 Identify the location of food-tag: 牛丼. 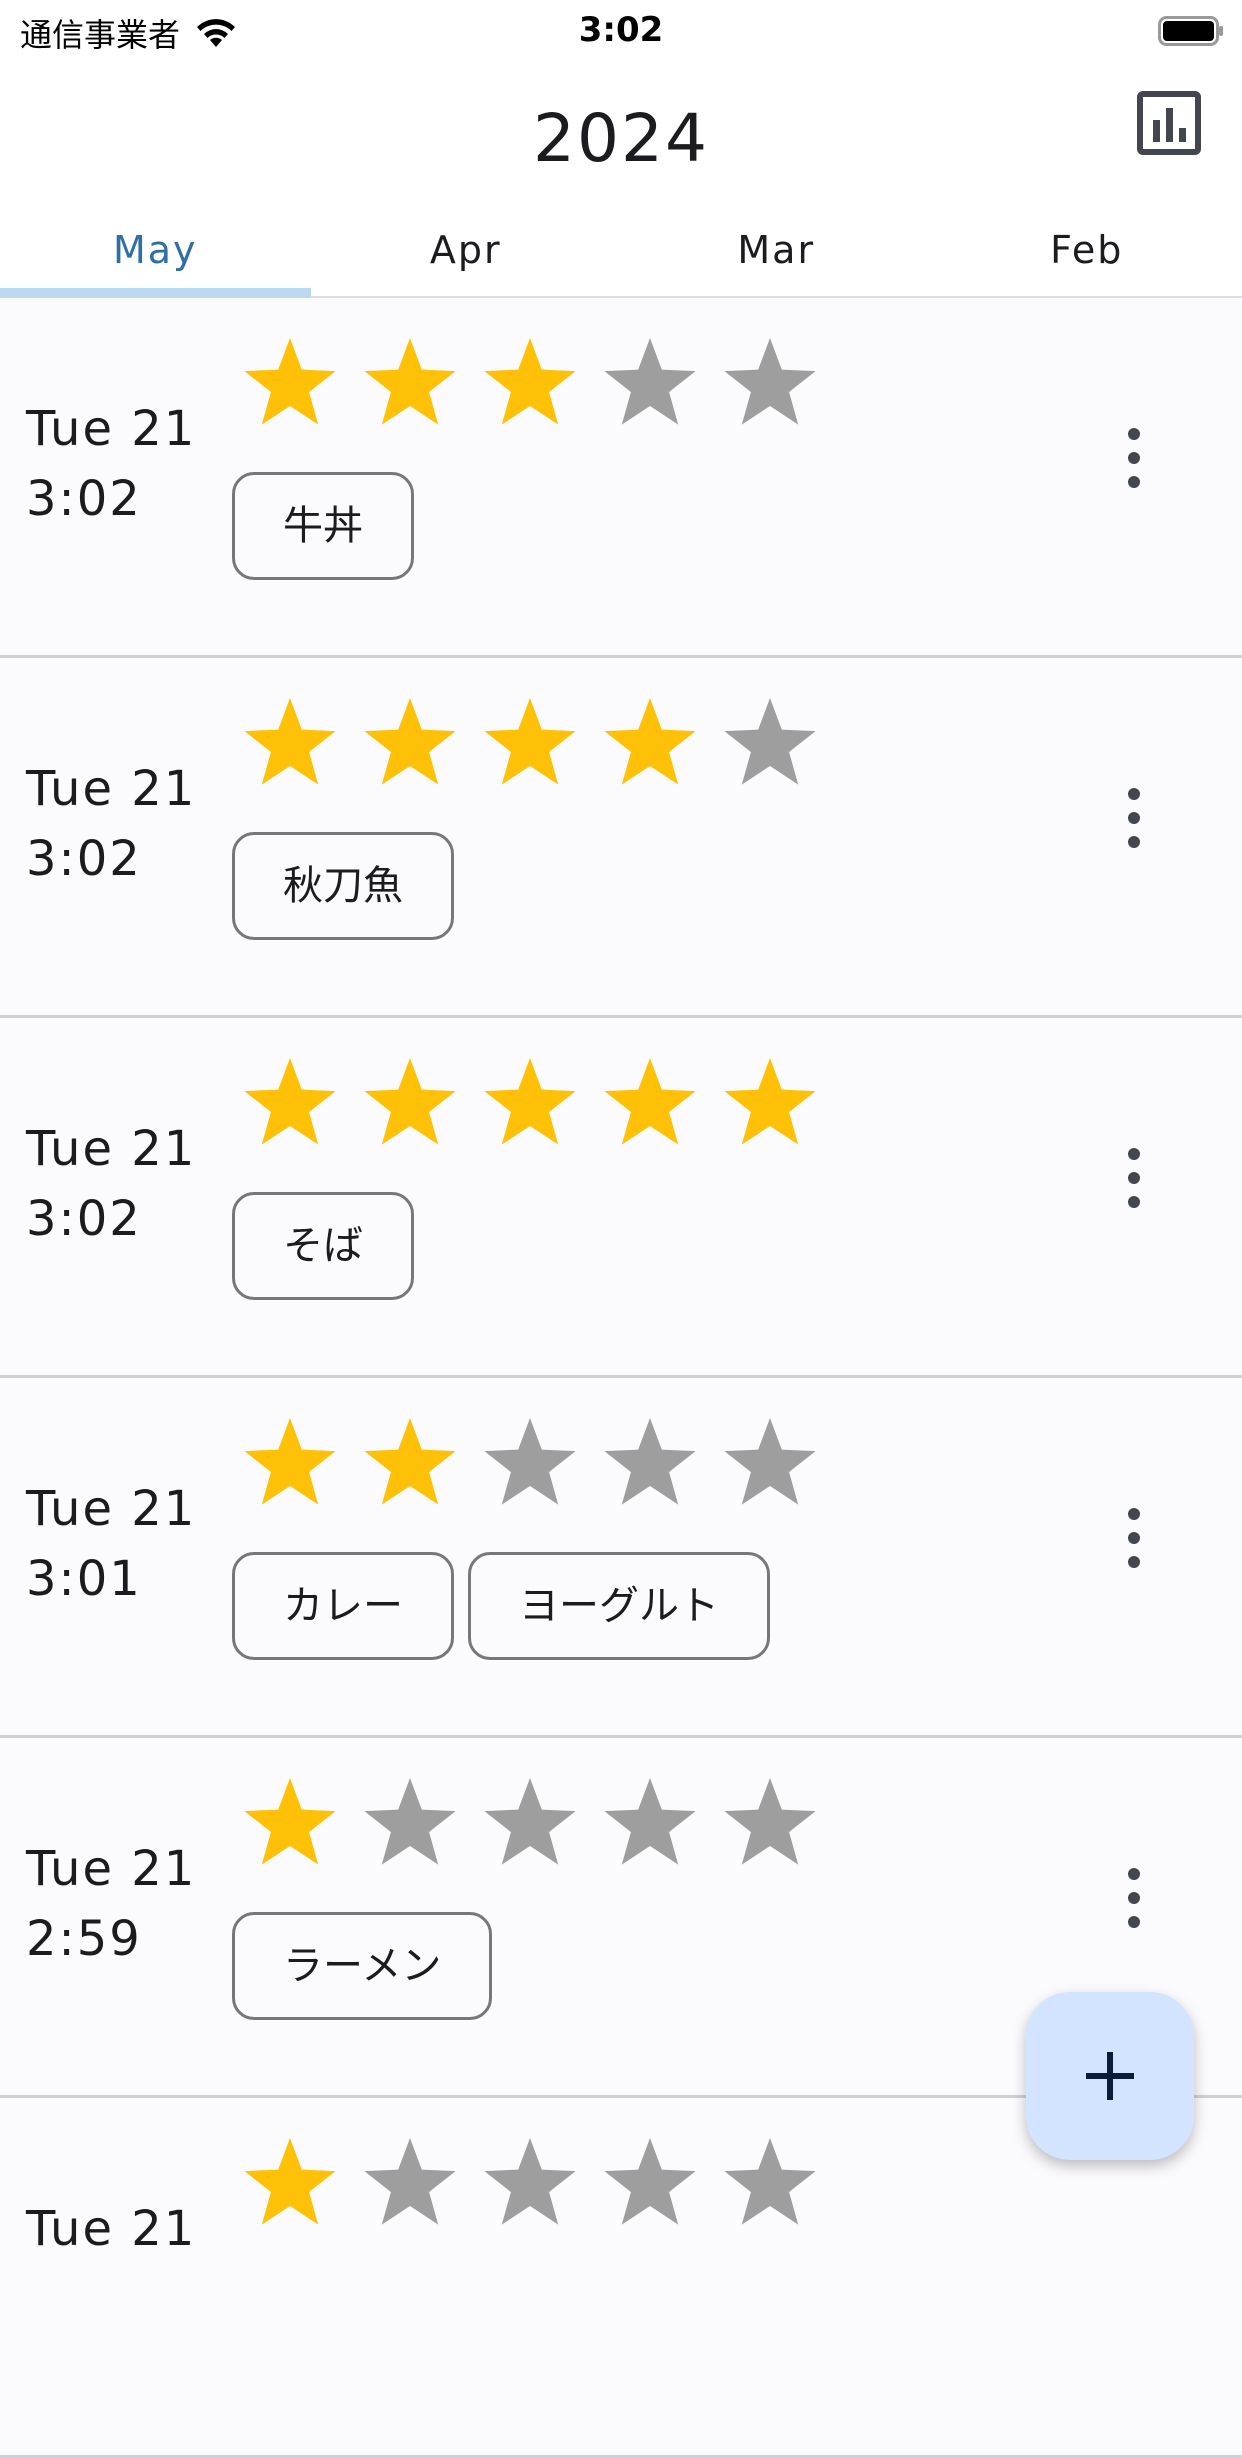
(323, 526).